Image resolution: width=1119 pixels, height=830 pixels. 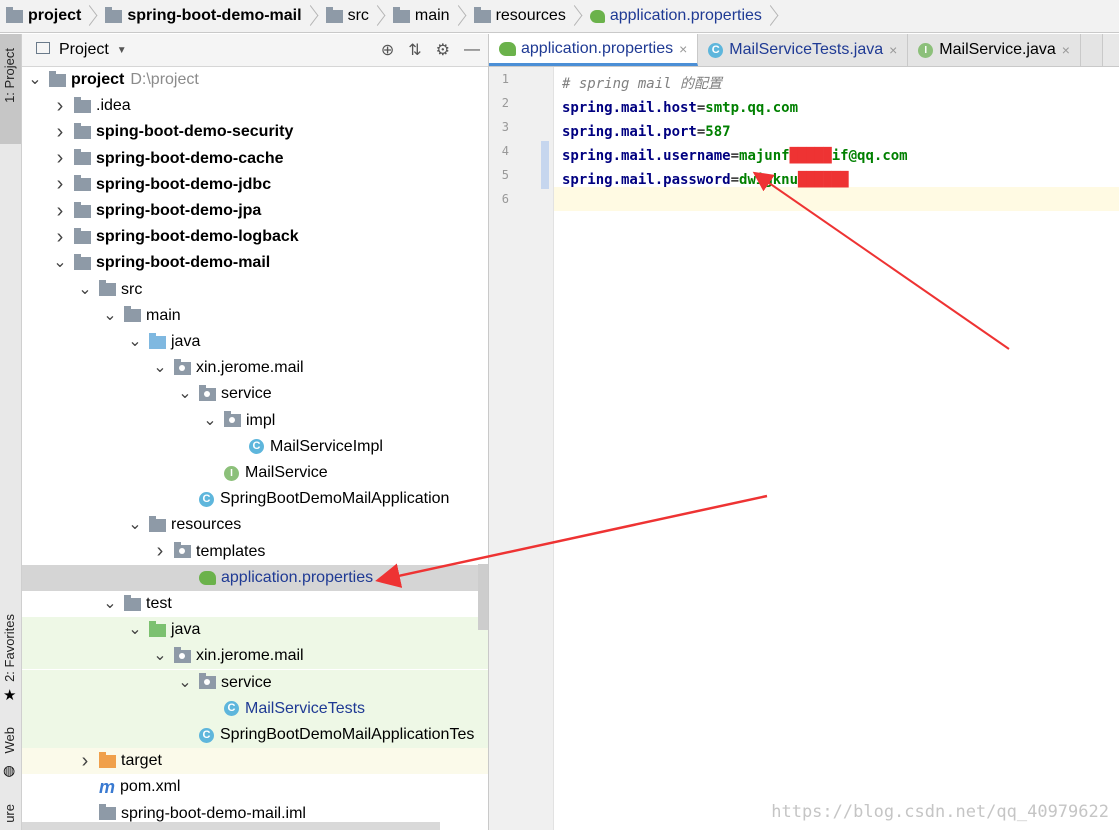 What do you see at coordinates (881, 260) in the screenshot?
I see `arrow-to-password` at bounding box center [881, 260].